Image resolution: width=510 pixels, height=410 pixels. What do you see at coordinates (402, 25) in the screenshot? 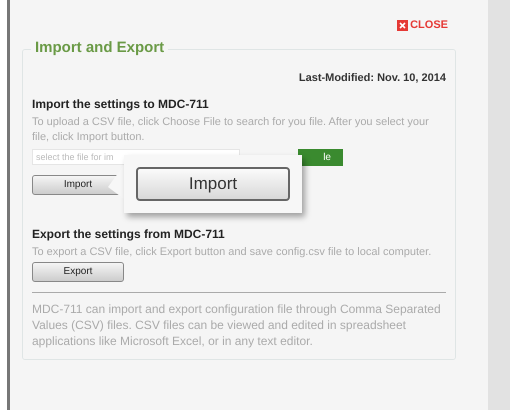
I see `close-icon` at bounding box center [402, 25].